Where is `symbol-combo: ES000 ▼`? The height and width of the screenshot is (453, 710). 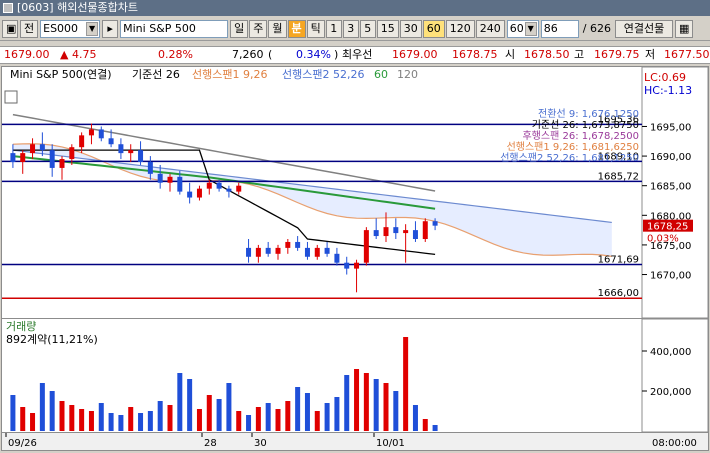 symbol-combo: ES000 ▼ is located at coordinates (70, 28).